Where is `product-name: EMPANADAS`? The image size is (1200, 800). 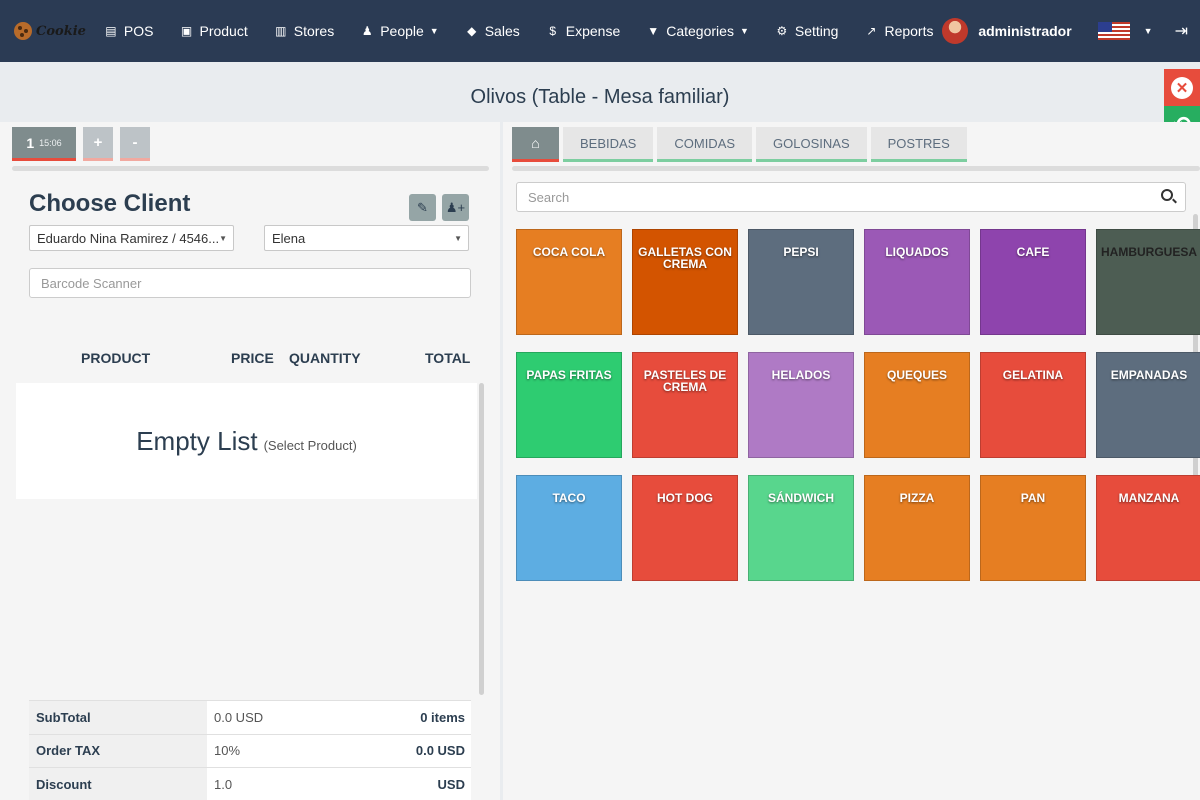 product-name: EMPANADAS is located at coordinates (1149, 375).